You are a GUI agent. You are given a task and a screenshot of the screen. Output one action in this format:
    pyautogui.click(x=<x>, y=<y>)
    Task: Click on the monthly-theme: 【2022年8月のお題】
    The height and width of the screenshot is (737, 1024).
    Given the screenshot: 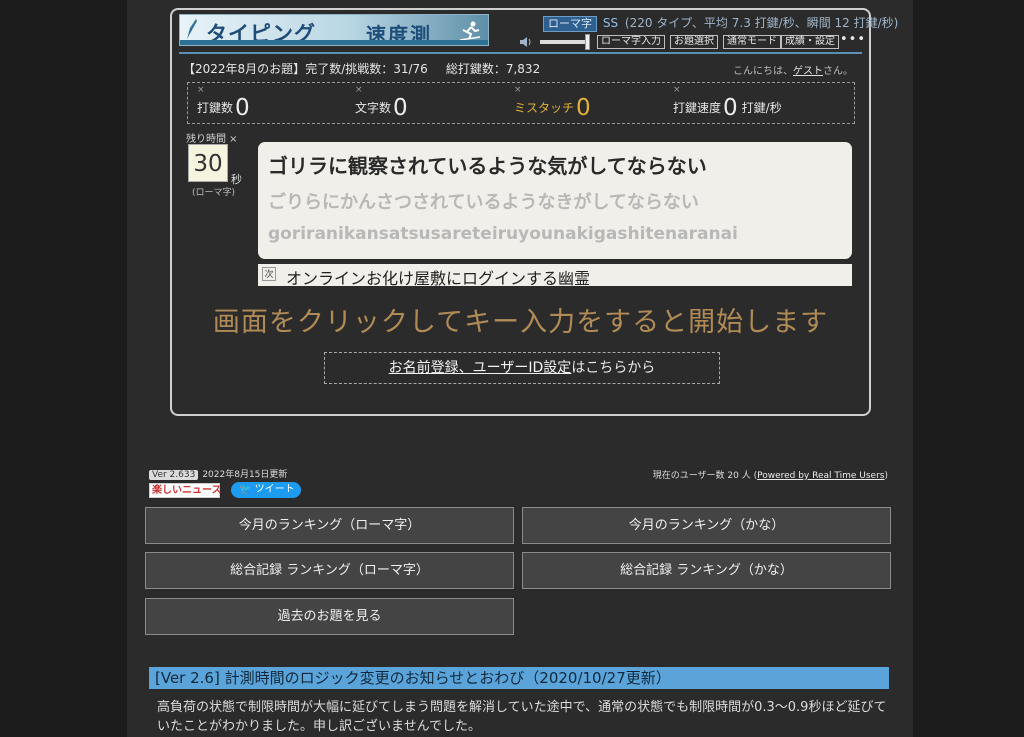 What is the action you would take?
    pyautogui.click(x=244, y=69)
    